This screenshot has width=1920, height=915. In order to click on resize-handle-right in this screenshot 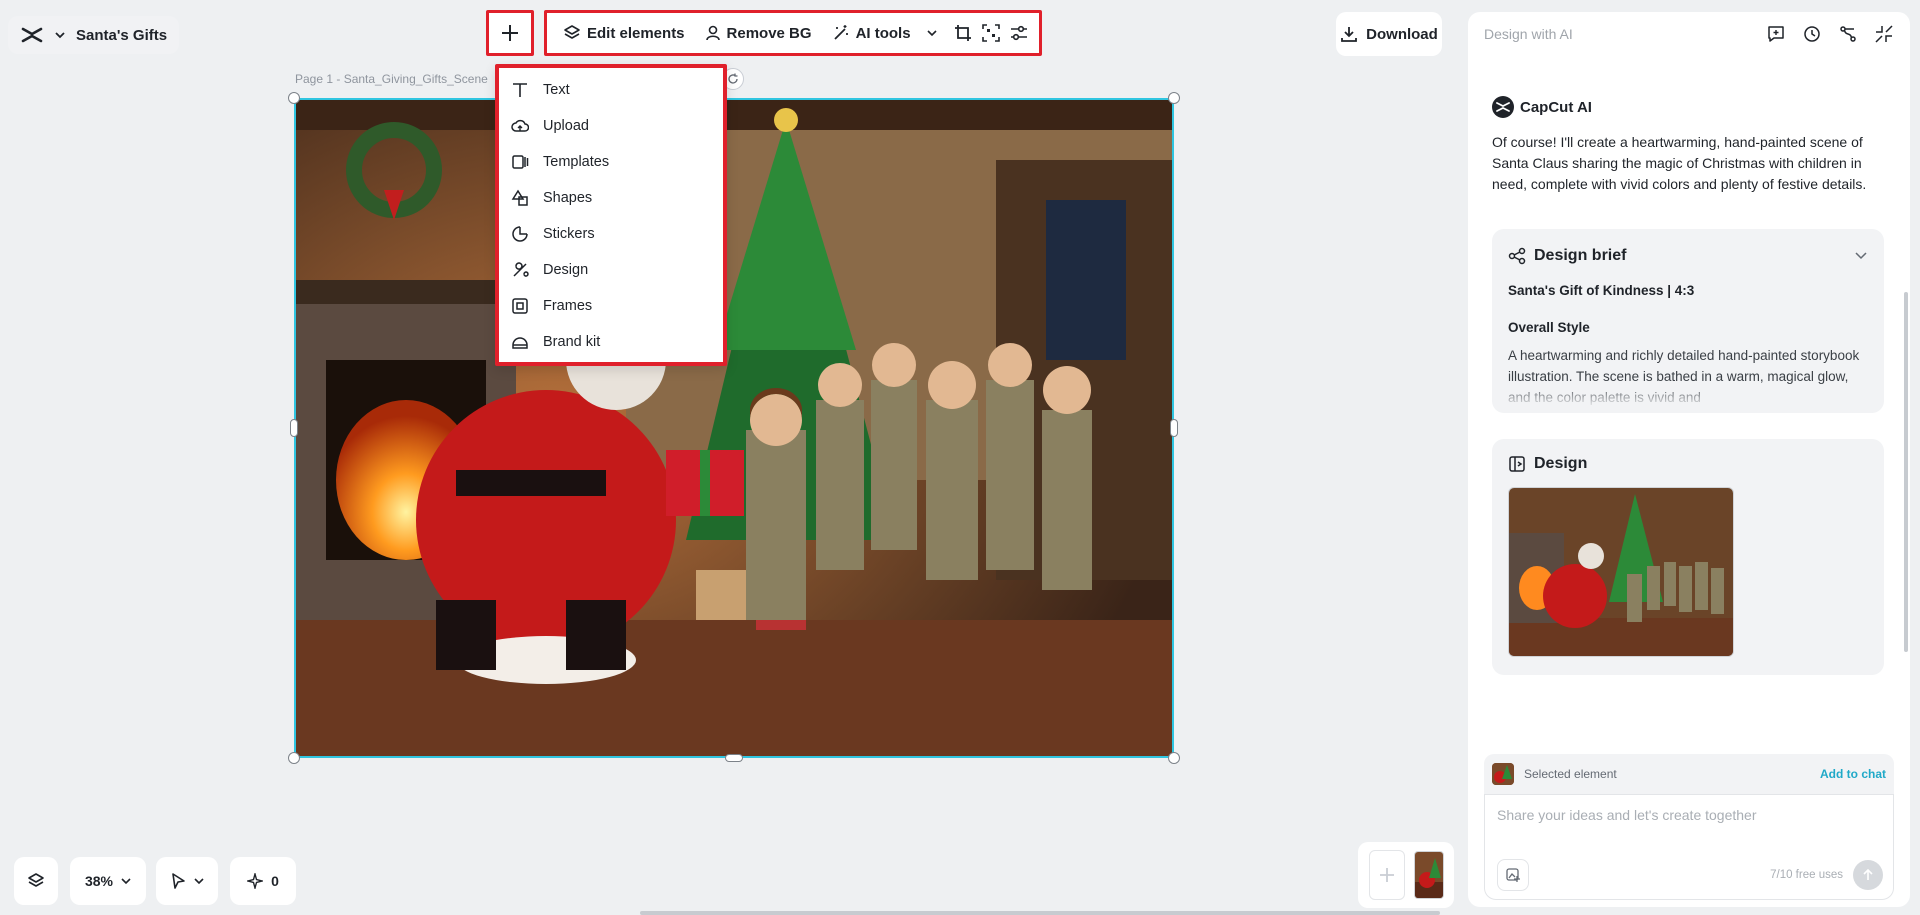, I will do `click(1174, 428)`.